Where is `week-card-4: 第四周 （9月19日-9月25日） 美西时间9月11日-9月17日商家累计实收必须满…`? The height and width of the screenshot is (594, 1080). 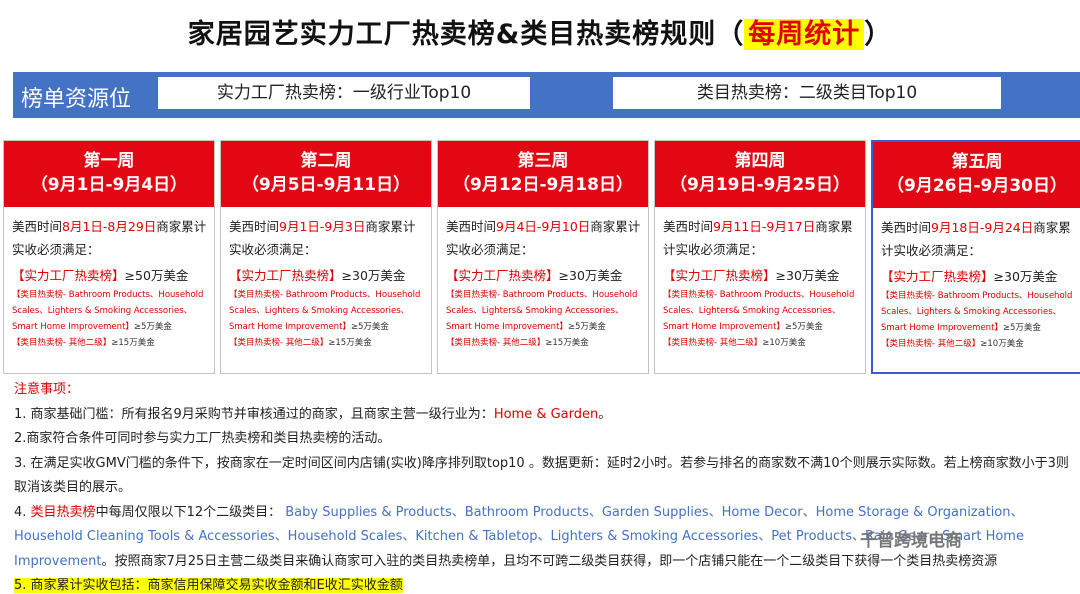 week-card-4: 第四周 （9月19日-9月25日） 美西时间9月11日-9月17日商家累计实收必须满… is located at coordinates (760, 257).